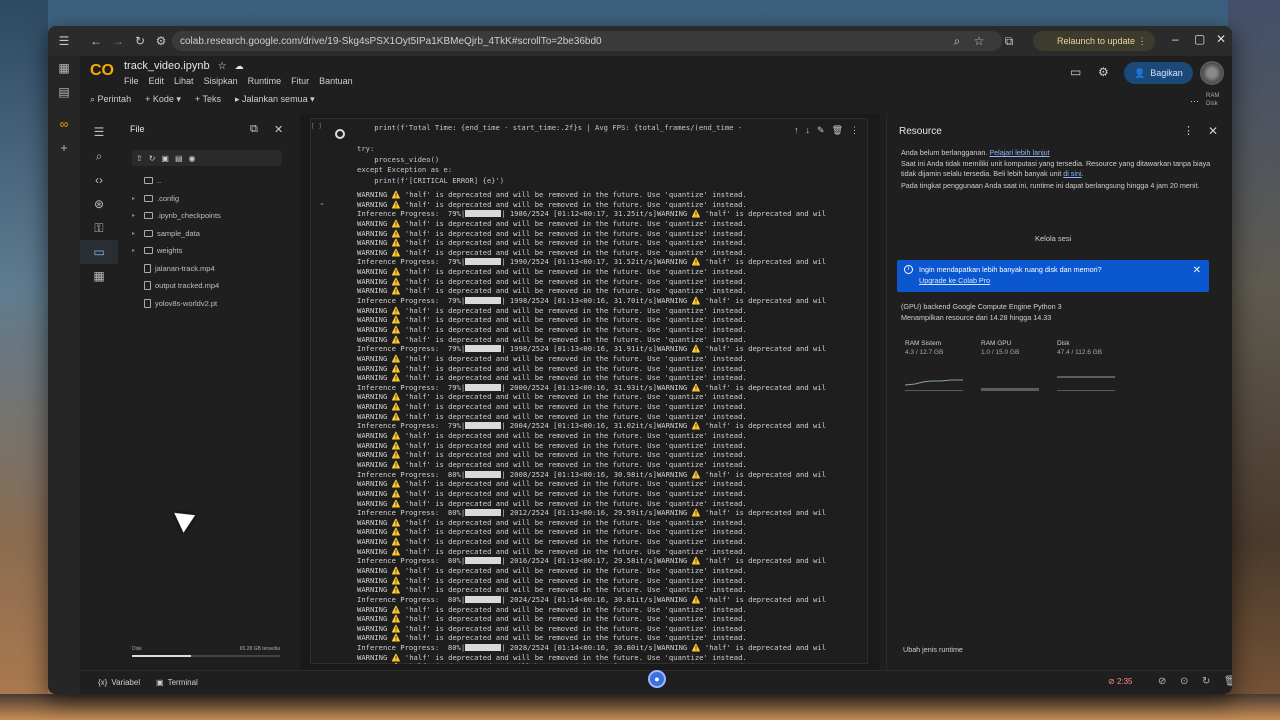 This screenshot has height=720, width=1280. What do you see at coordinates (657, 679) in the screenshot?
I see `screen-recorder-icon: ●` at bounding box center [657, 679].